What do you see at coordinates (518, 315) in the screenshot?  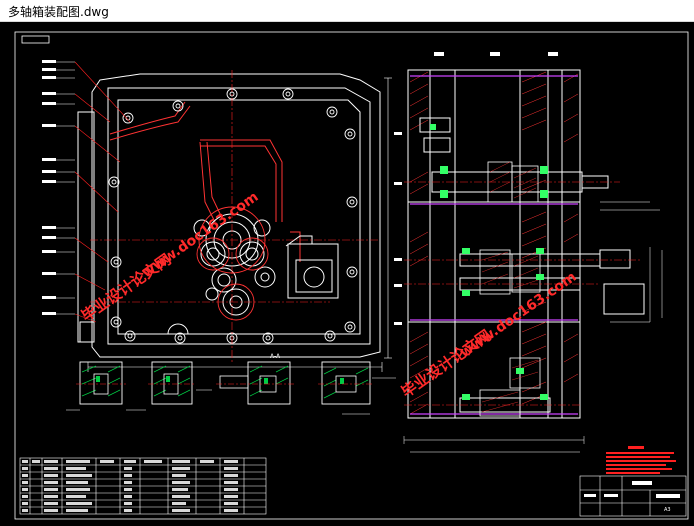 I see `watermark-text-url: www.doc163.com` at bounding box center [518, 315].